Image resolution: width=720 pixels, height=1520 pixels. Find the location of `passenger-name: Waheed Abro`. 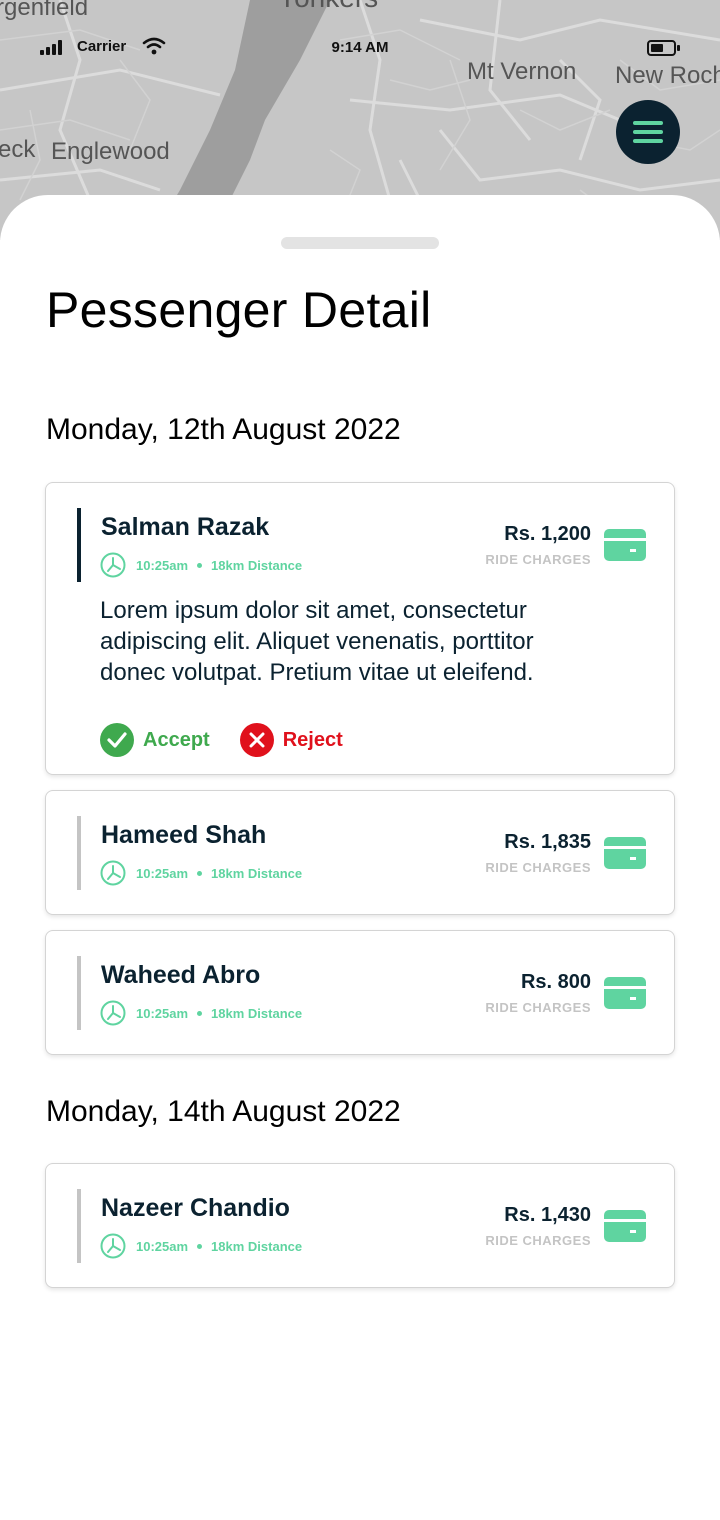

passenger-name: Waheed Abro is located at coordinates (181, 975).